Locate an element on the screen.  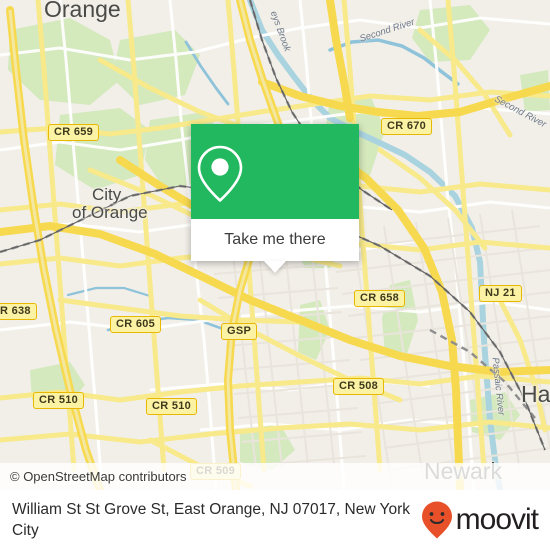
road-shield-cr-510-east: CR 510 is located at coordinates (172, 406).